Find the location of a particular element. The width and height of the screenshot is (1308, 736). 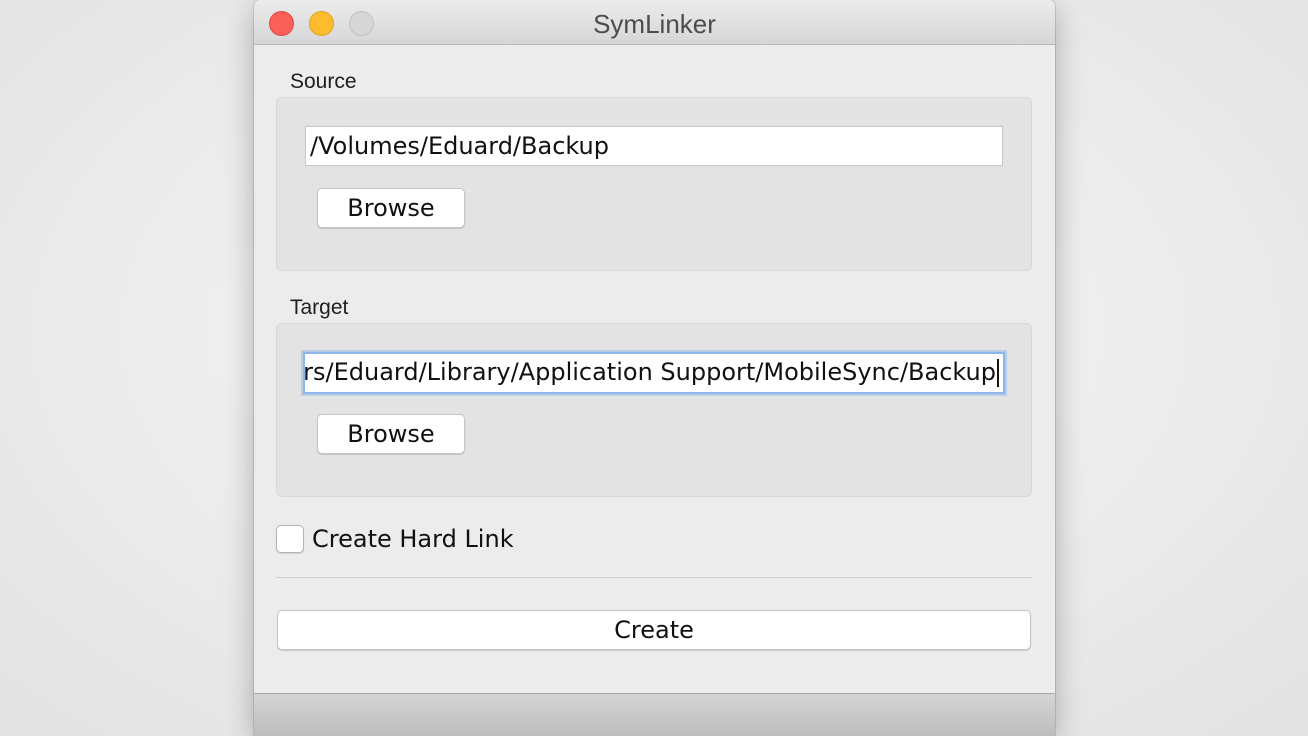

source-path-input: /Volumes/Eduard/Backup is located at coordinates (654, 146).